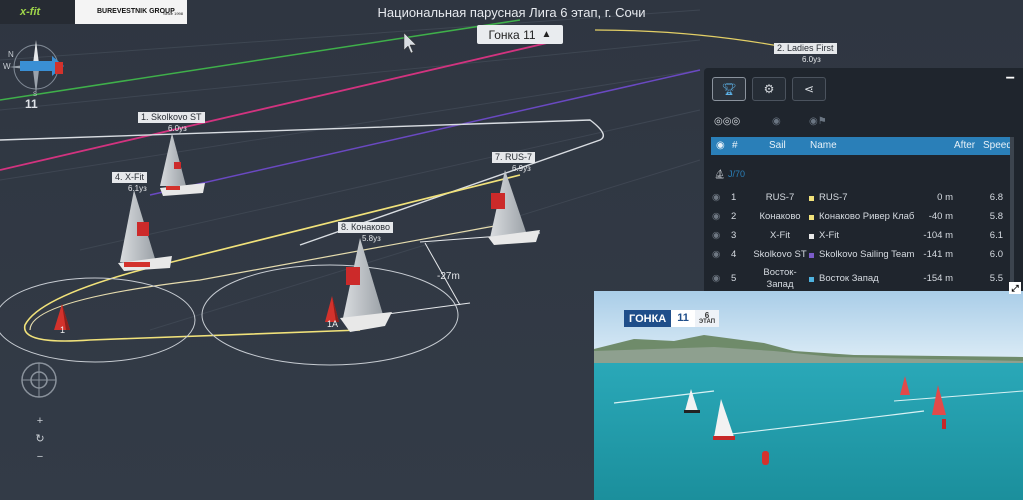  I want to click on group-row: ⛵︎ J/70, so click(729, 174).